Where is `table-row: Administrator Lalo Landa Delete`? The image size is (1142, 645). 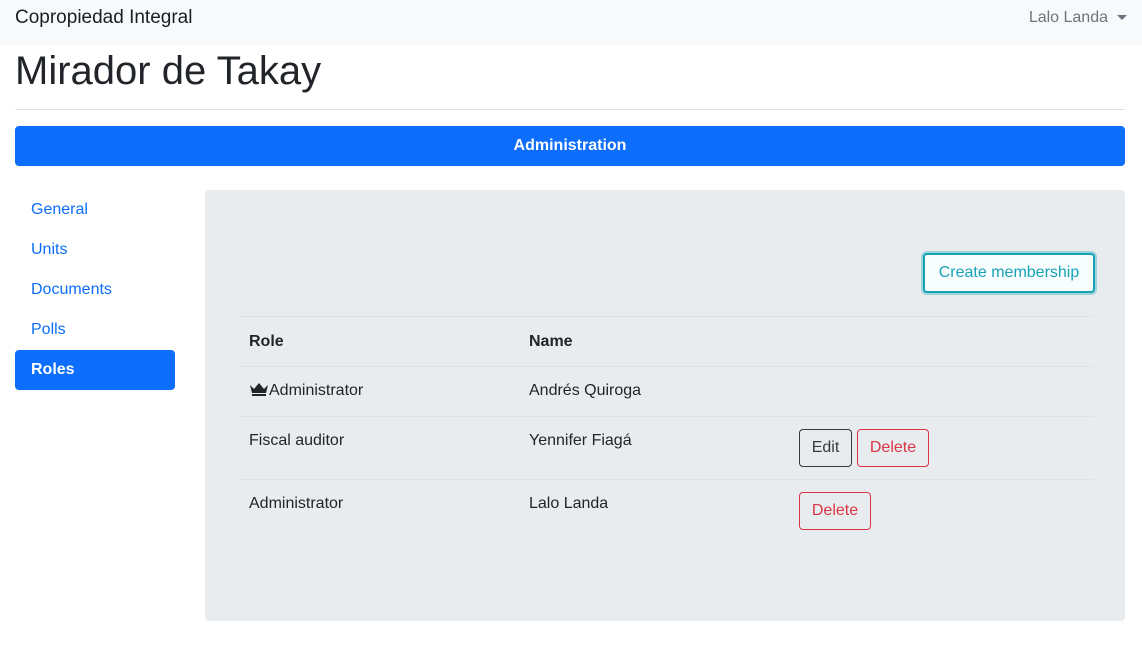
table-row: Administrator Lalo Landa Delete is located at coordinates (665, 510).